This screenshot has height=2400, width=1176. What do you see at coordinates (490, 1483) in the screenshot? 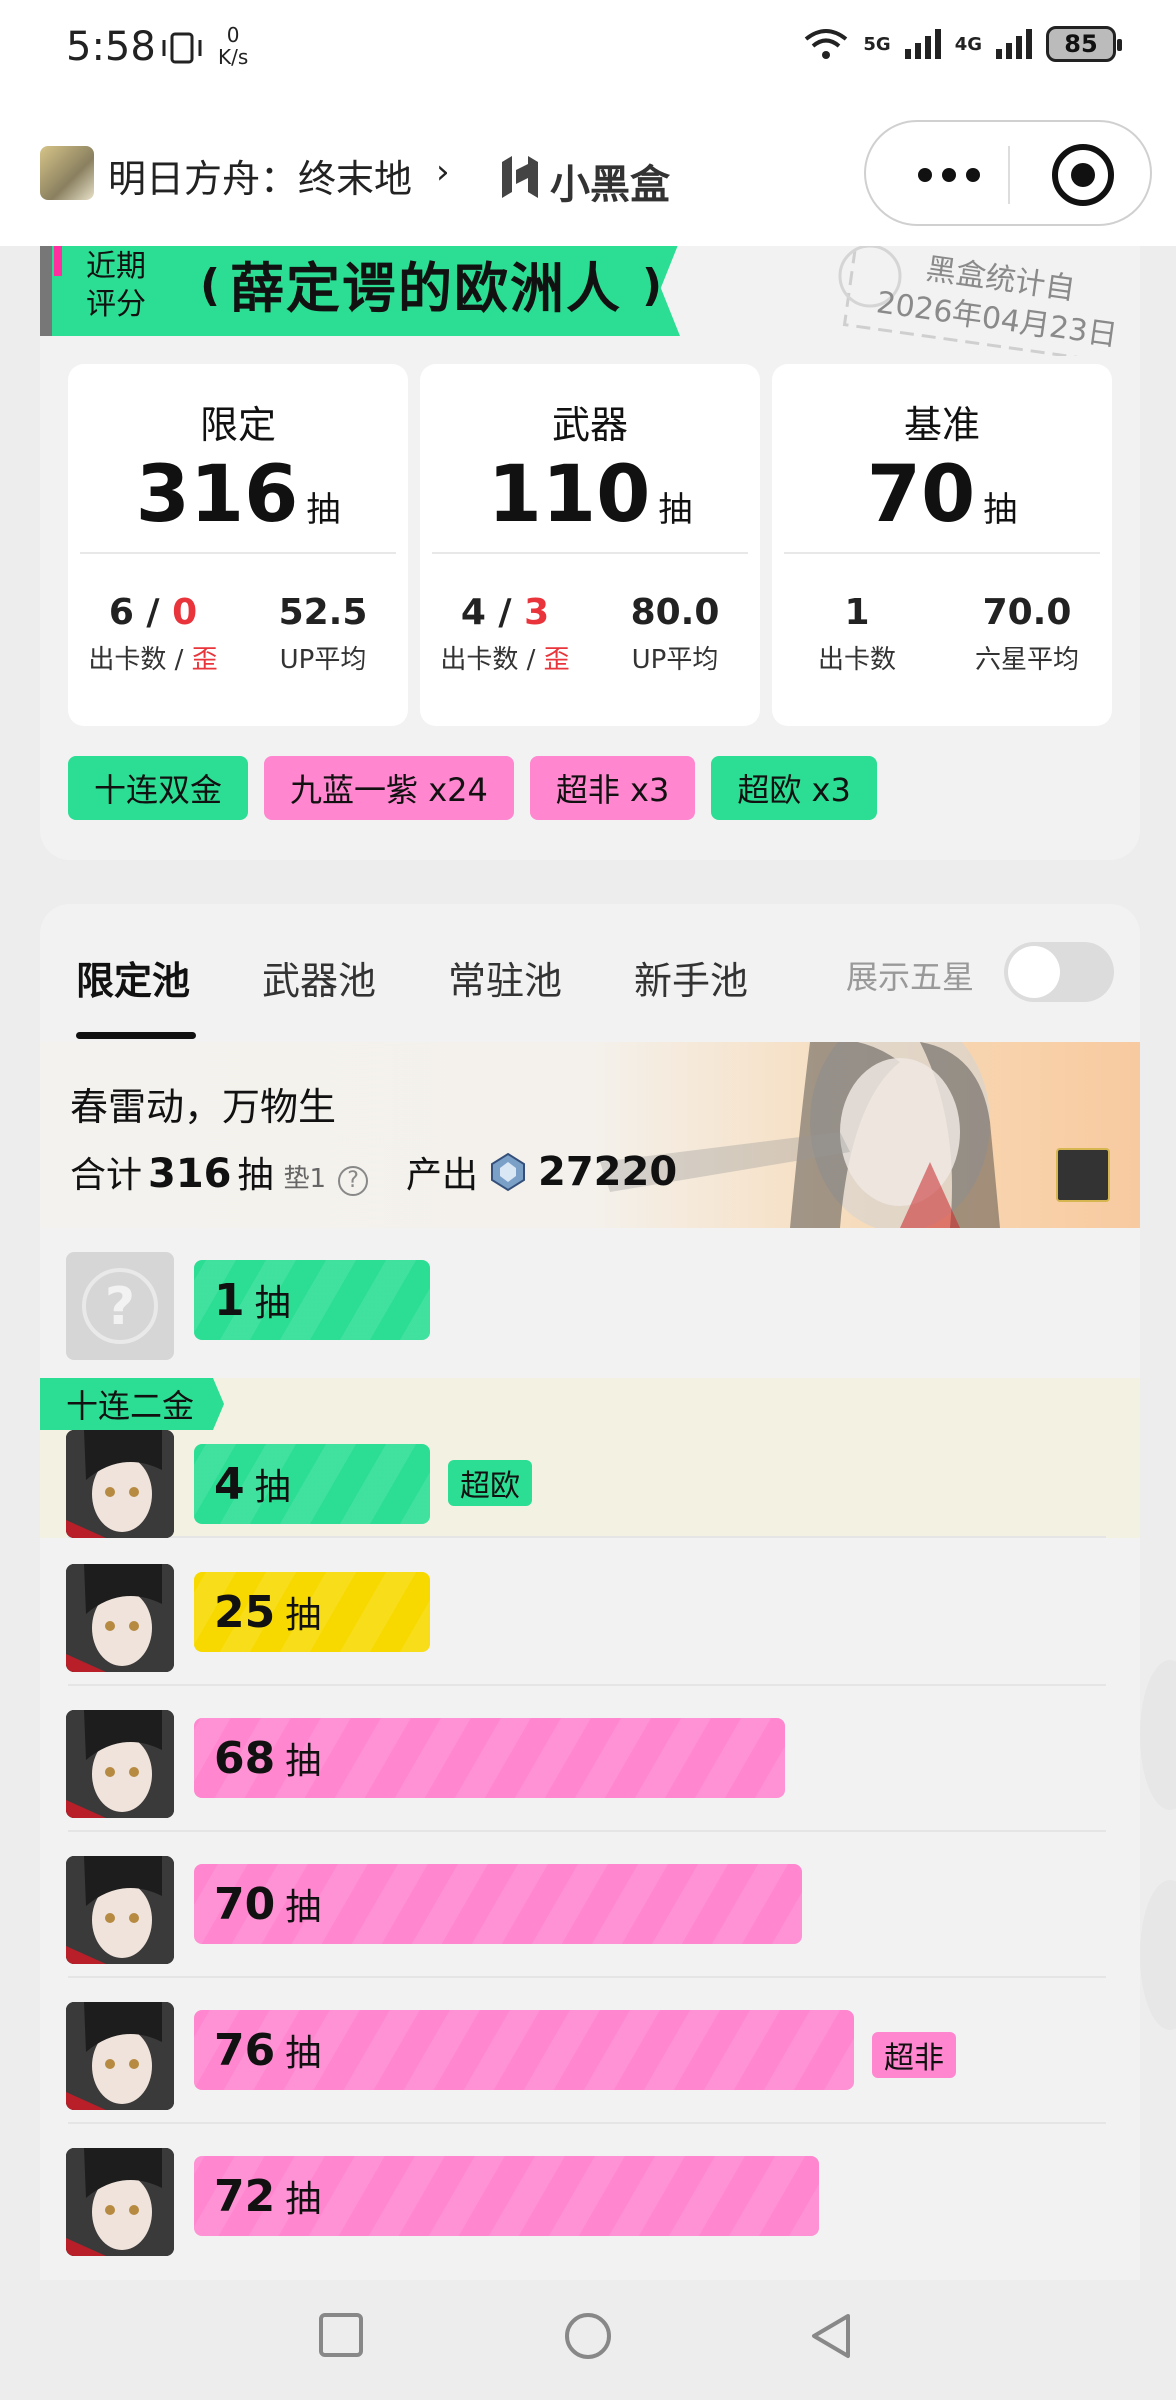
I see `super-lucky-badge: 超欧` at bounding box center [490, 1483].